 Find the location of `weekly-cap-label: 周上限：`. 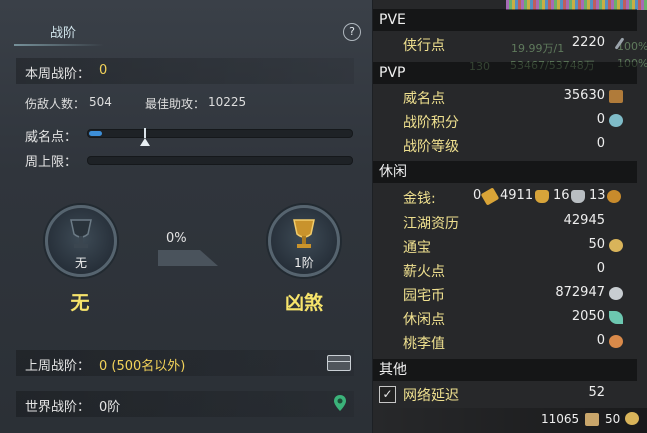

weekly-cap-label: 周上限： is located at coordinates (51, 162).